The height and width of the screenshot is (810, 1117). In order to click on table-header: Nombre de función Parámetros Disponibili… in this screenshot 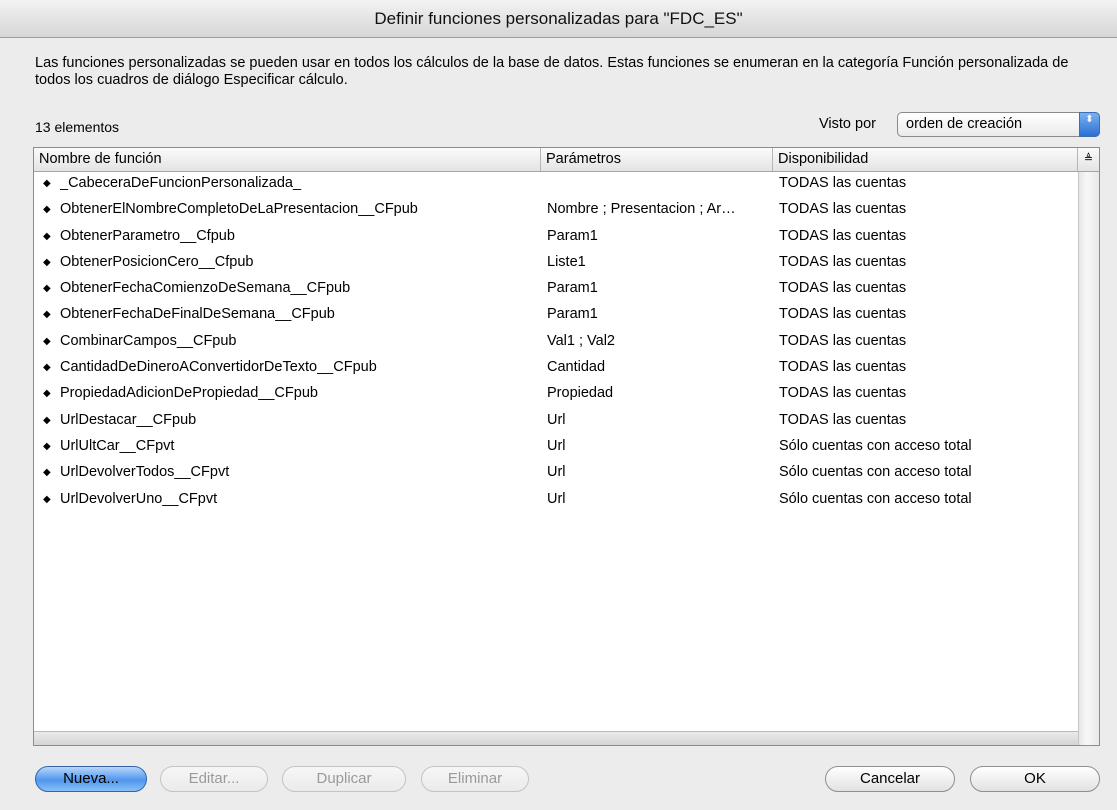, I will do `click(566, 160)`.